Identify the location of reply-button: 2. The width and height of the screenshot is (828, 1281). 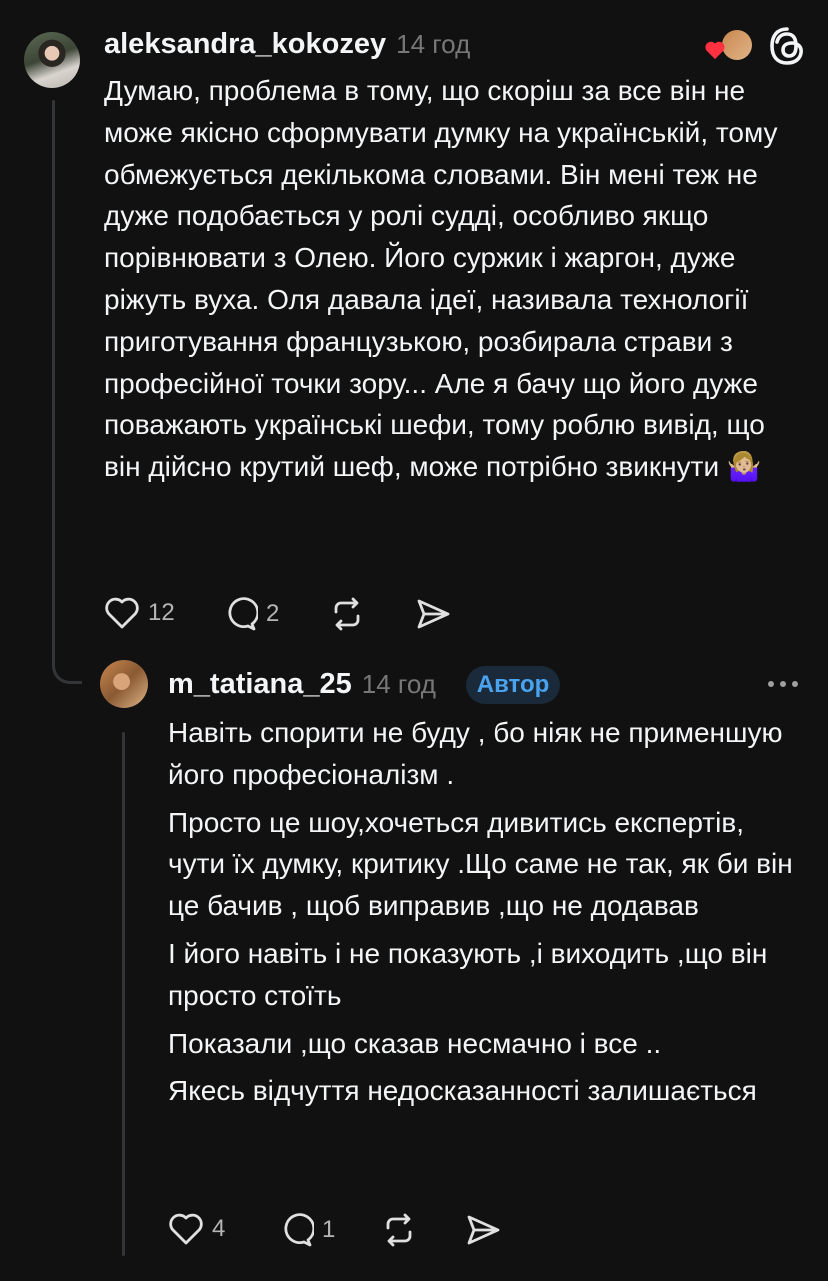
(250, 614).